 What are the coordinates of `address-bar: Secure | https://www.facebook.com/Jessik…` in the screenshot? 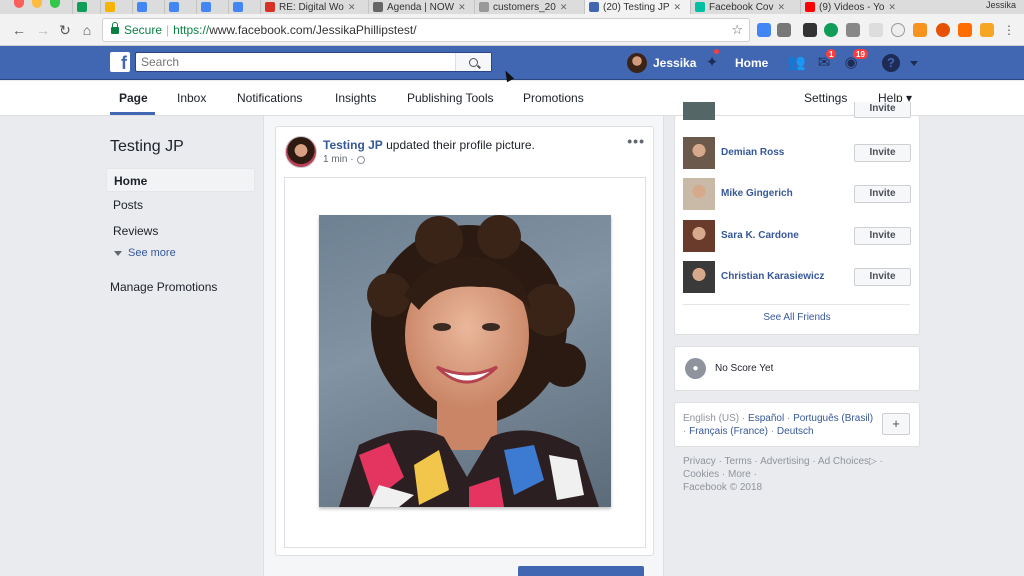 It's located at (426, 30).